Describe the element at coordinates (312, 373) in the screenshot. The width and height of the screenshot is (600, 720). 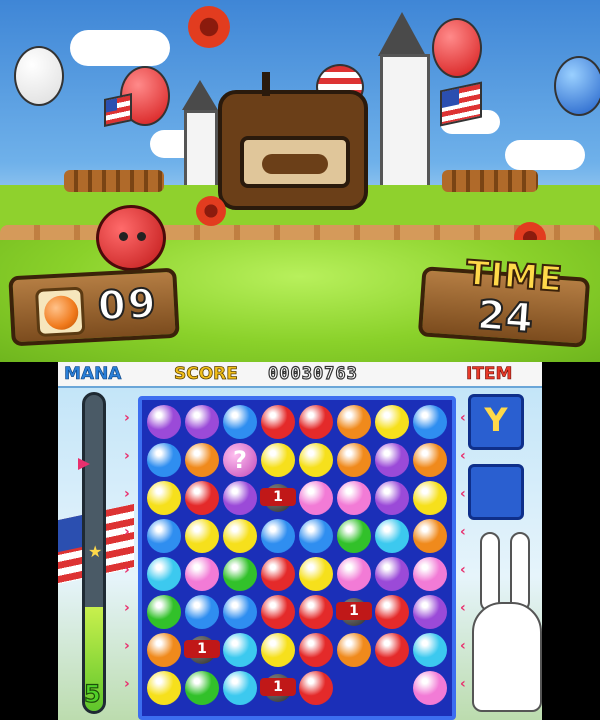
I see `score-value: 00030763` at that location.